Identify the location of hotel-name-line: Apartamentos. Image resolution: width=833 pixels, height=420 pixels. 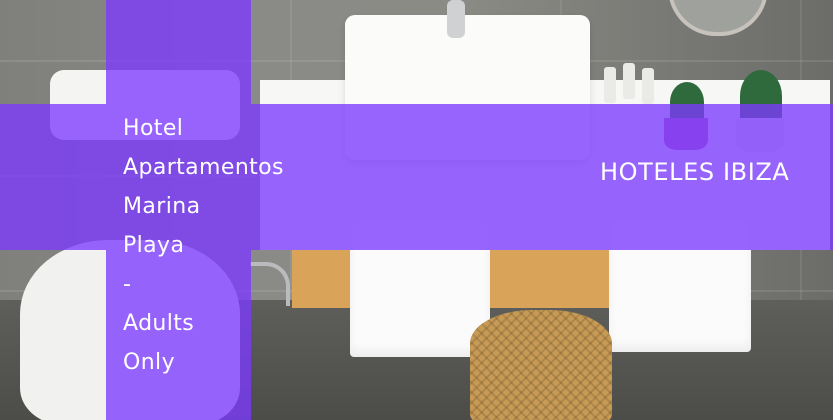
(203, 167).